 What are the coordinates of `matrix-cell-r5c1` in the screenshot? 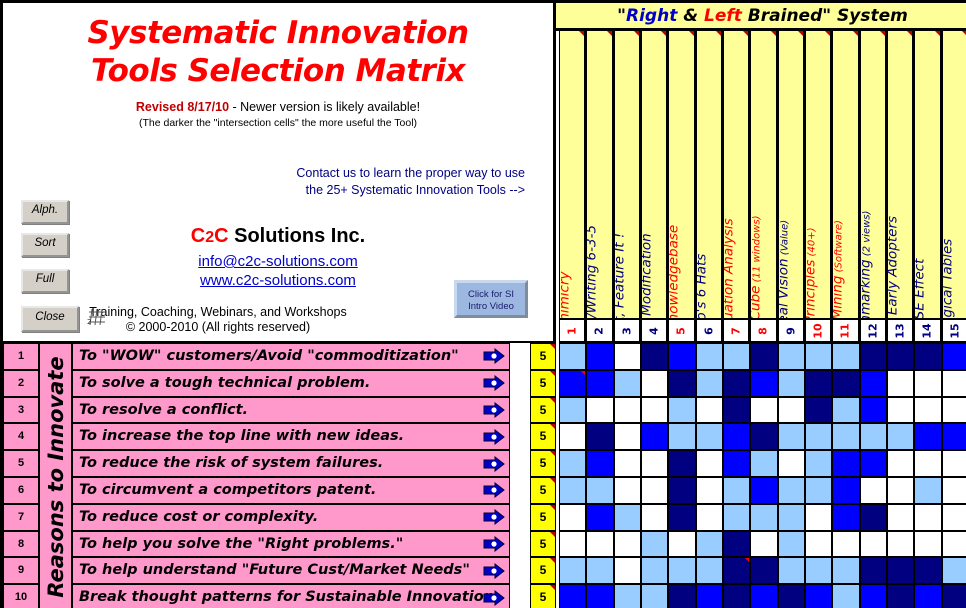 It's located at (573, 463).